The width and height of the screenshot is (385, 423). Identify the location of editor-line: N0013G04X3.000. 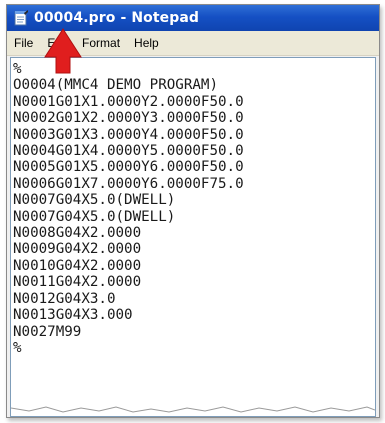
(73, 315).